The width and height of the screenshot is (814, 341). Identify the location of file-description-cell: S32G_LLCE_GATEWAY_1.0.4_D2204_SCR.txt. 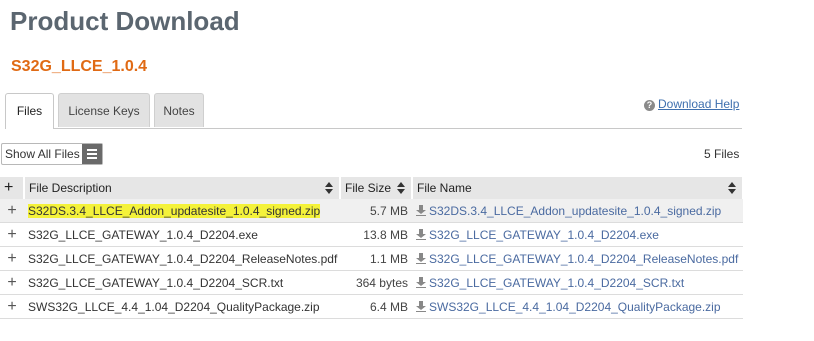
(182, 282).